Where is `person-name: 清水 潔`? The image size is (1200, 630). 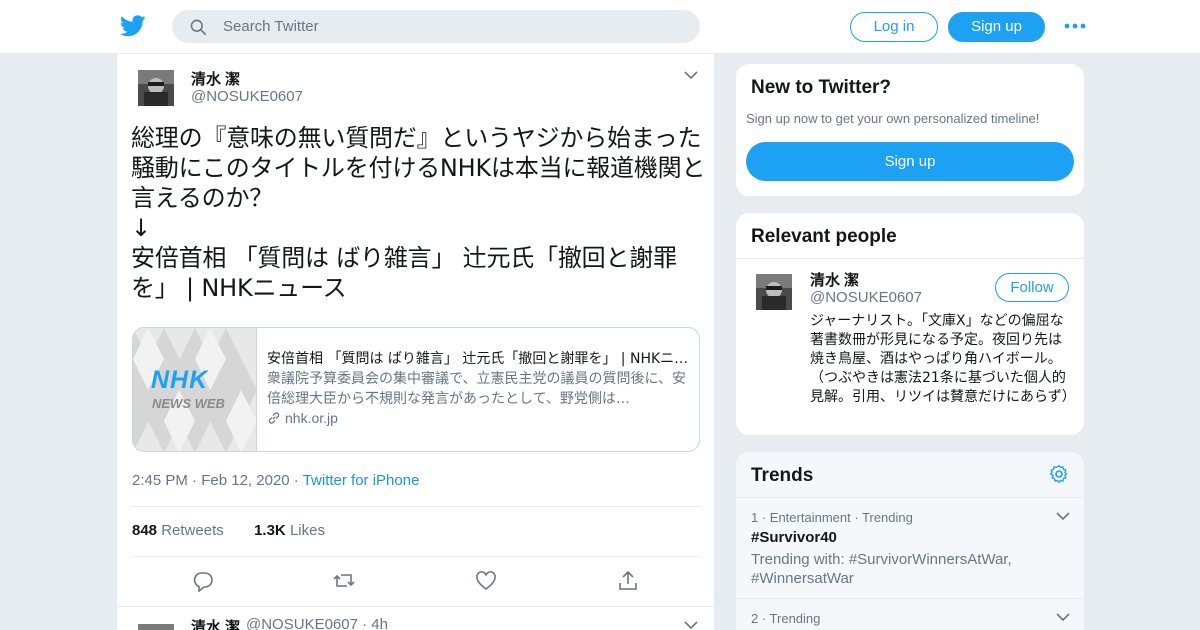 person-name: 清水 潔 is located at coordinates (834, 279).